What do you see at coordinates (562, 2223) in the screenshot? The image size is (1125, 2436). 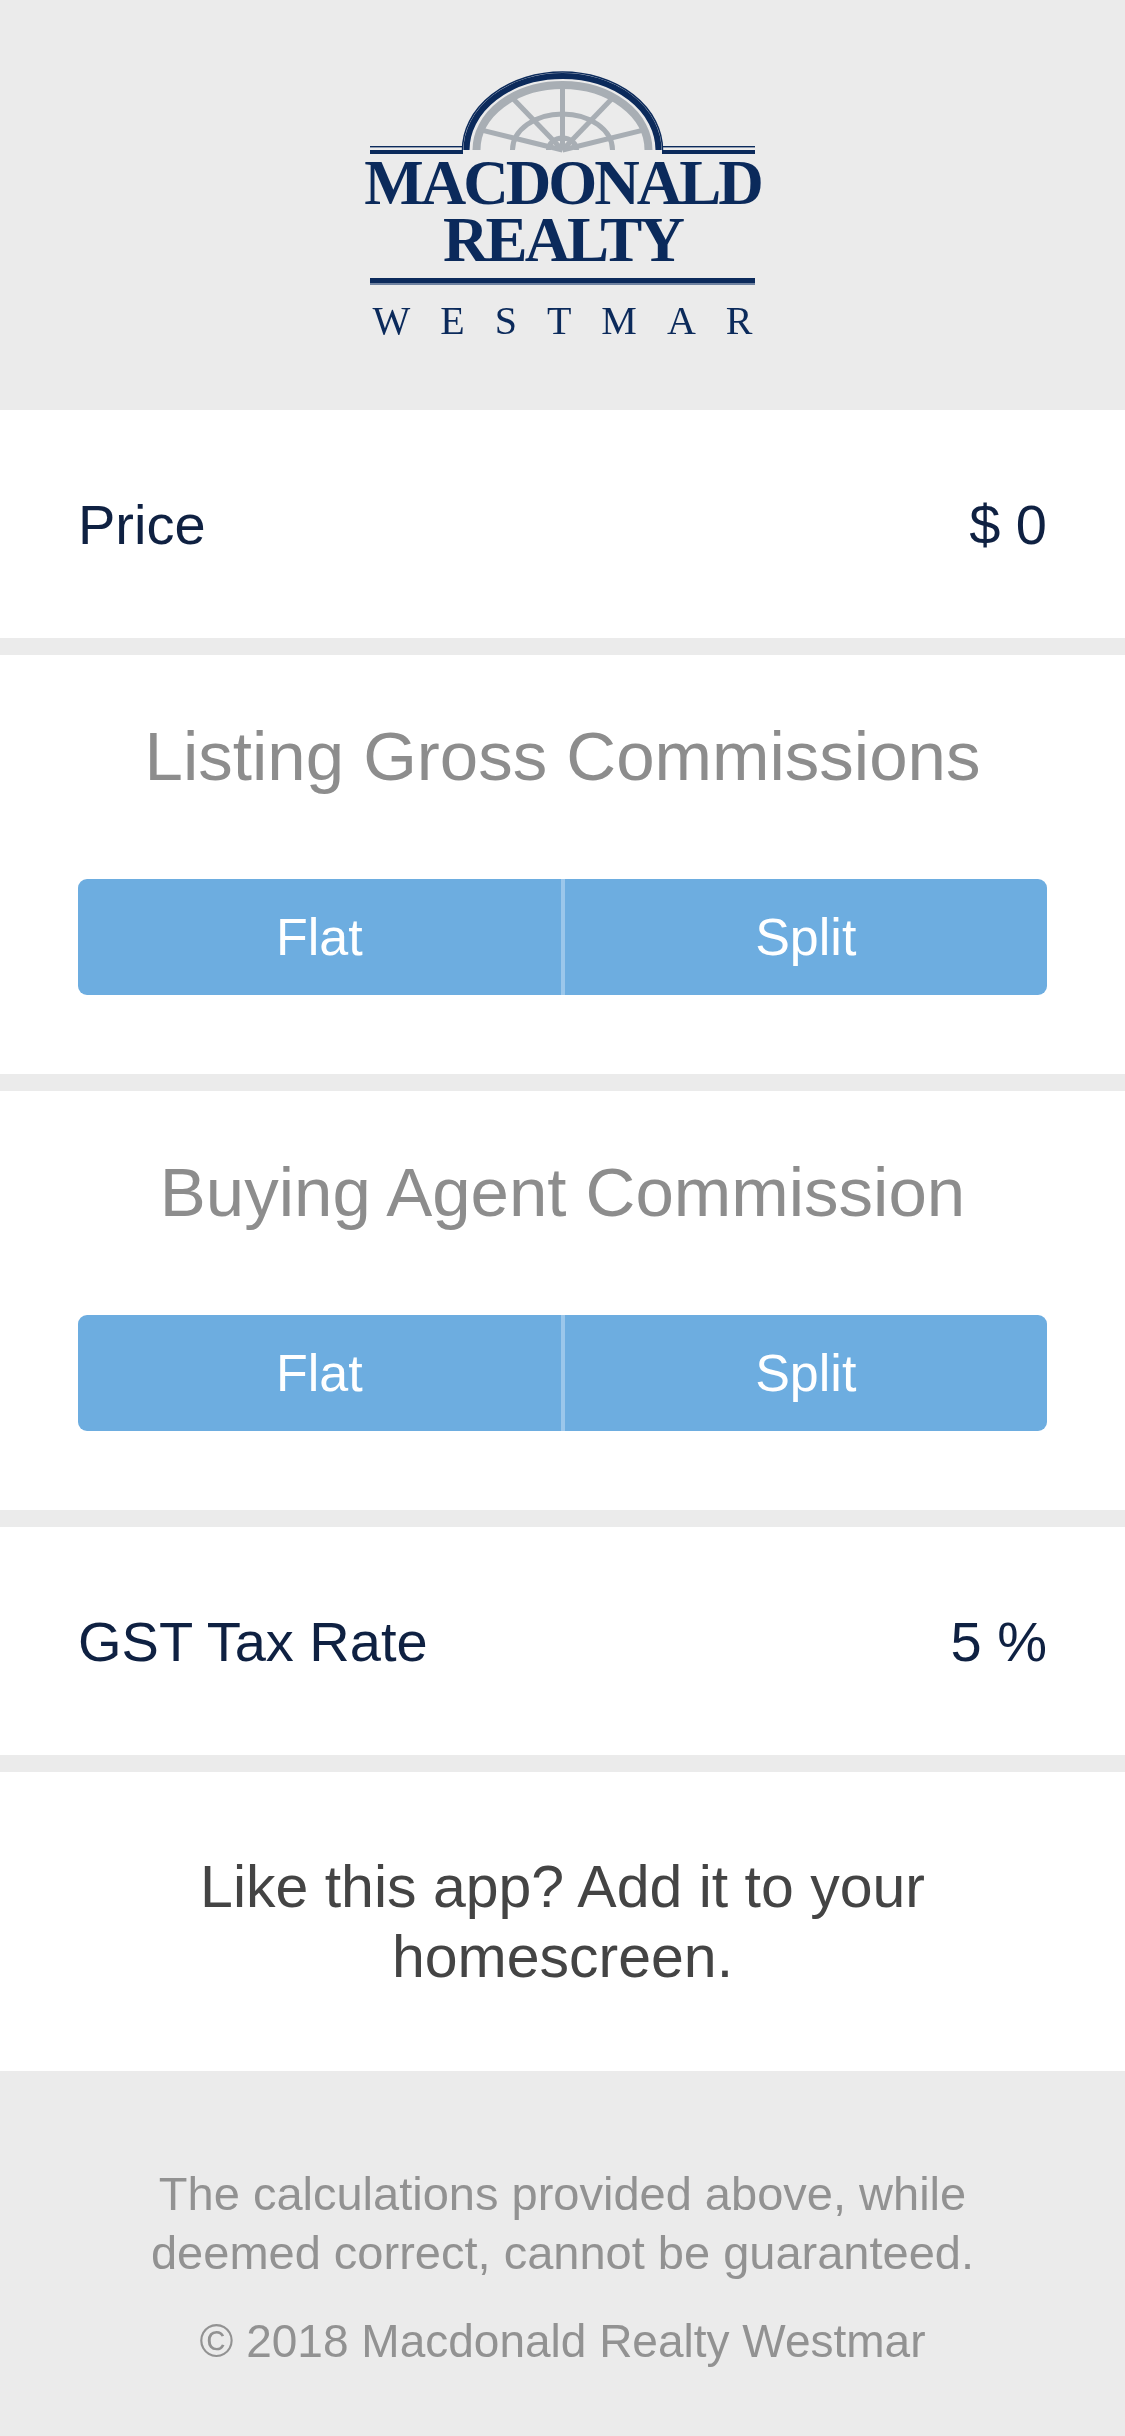 I see `disclaimer-text: The calculations provided above, while deemed correct, cannot be guaranteed.` at bounding box center [562, 2223].